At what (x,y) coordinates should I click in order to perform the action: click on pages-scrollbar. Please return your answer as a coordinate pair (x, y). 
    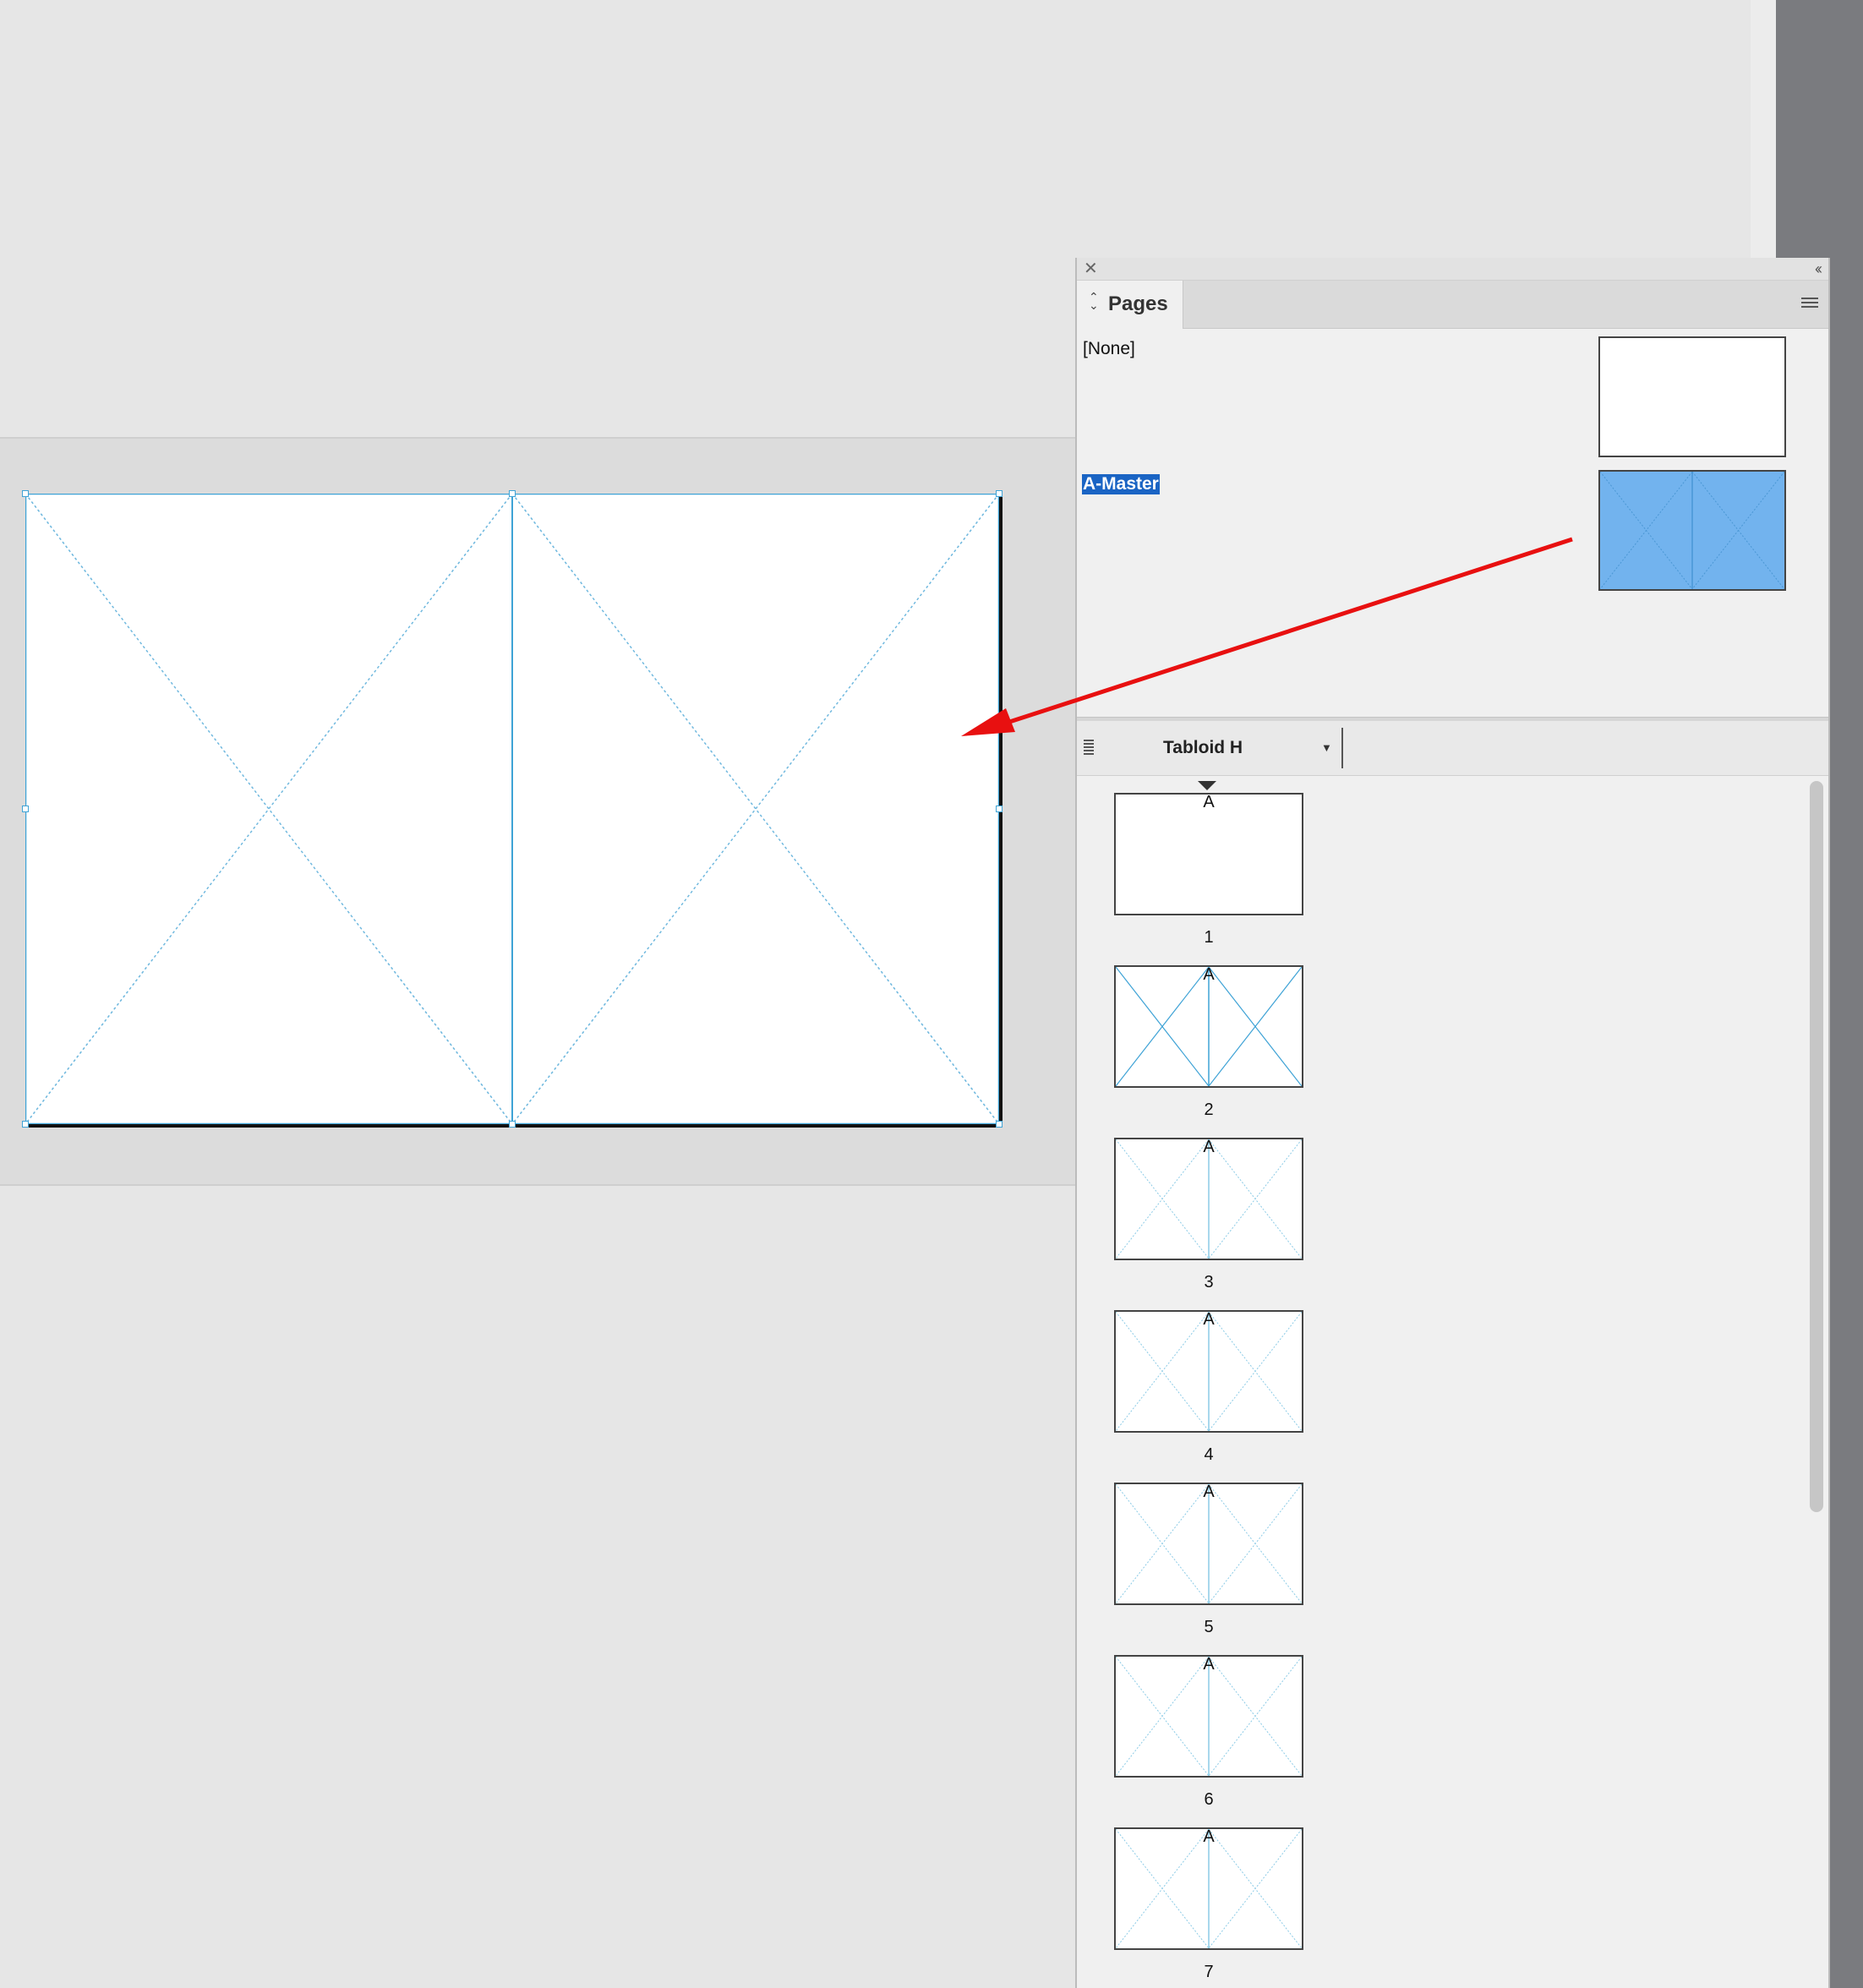
    Looking at the image, I should click on (1816, 1382).